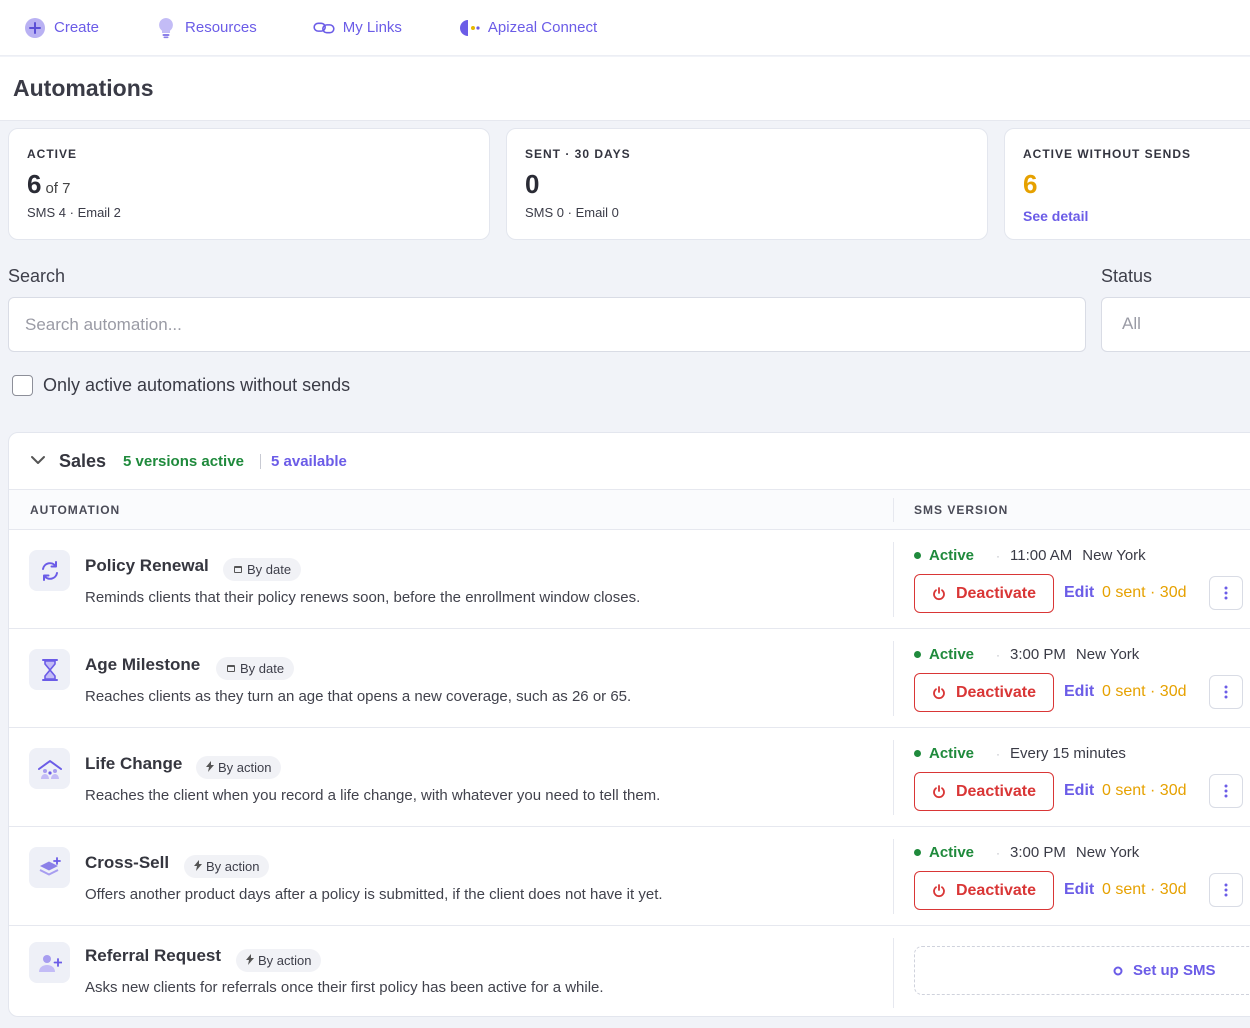  Describe the element at coordinates (324, 28) in the screenshot. I see `link-icon` at that location.